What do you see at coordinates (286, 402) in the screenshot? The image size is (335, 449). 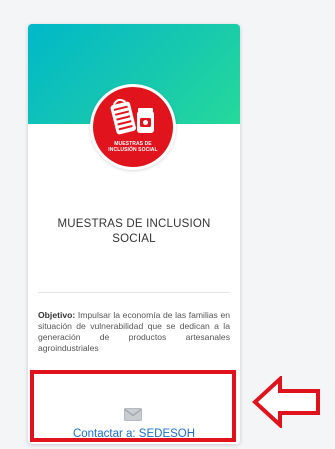 I see `left-arrow-icon` at bounding box center [286, 402].